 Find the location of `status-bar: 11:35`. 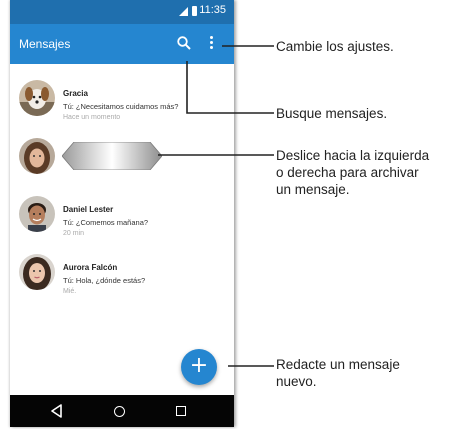

status-bar: 11:35 is located at coordinates (122, 12).